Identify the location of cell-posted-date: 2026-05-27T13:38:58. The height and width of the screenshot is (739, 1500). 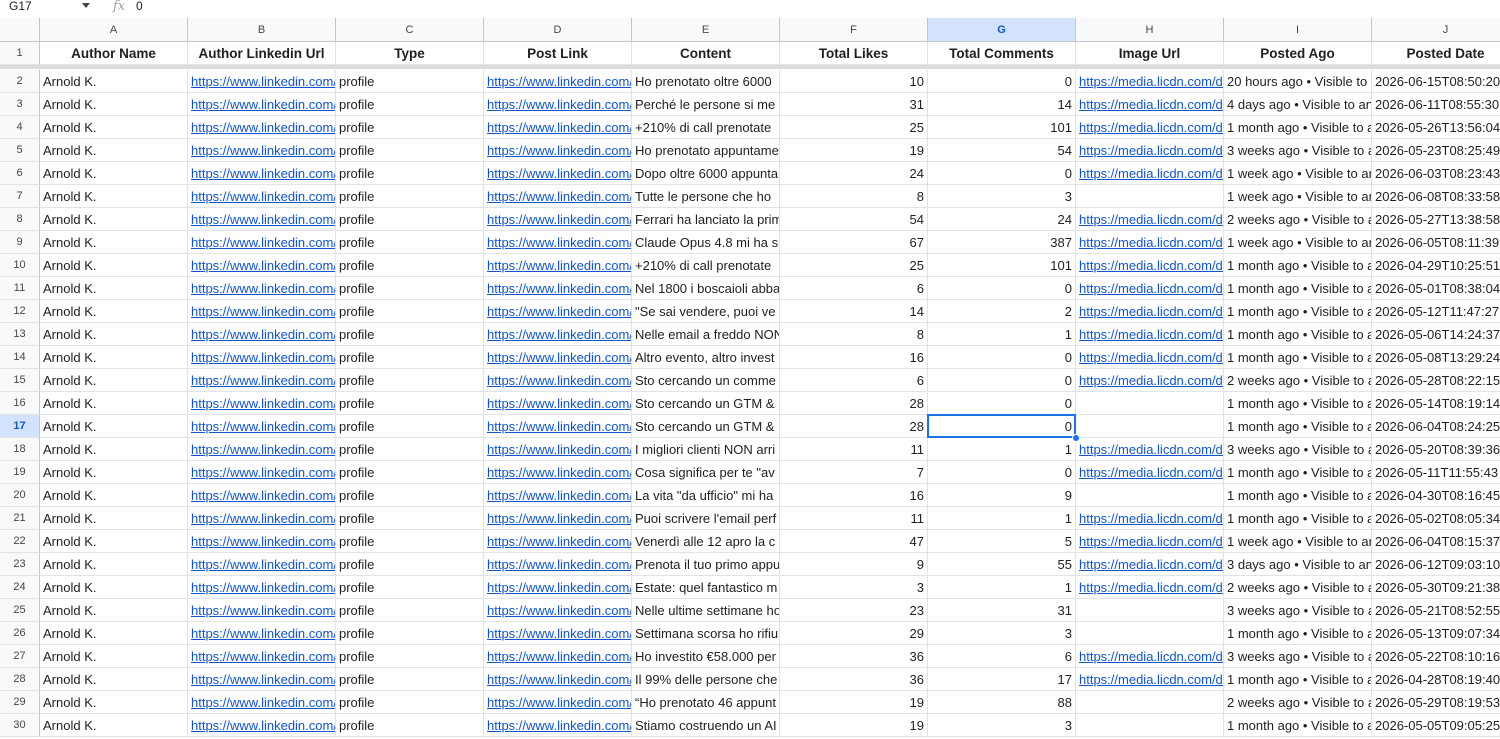
(1436, 219).